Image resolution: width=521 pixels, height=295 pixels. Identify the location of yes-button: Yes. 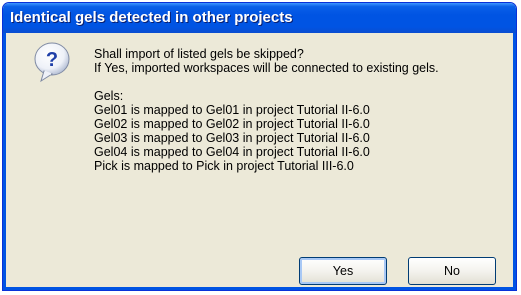
(343, 271).